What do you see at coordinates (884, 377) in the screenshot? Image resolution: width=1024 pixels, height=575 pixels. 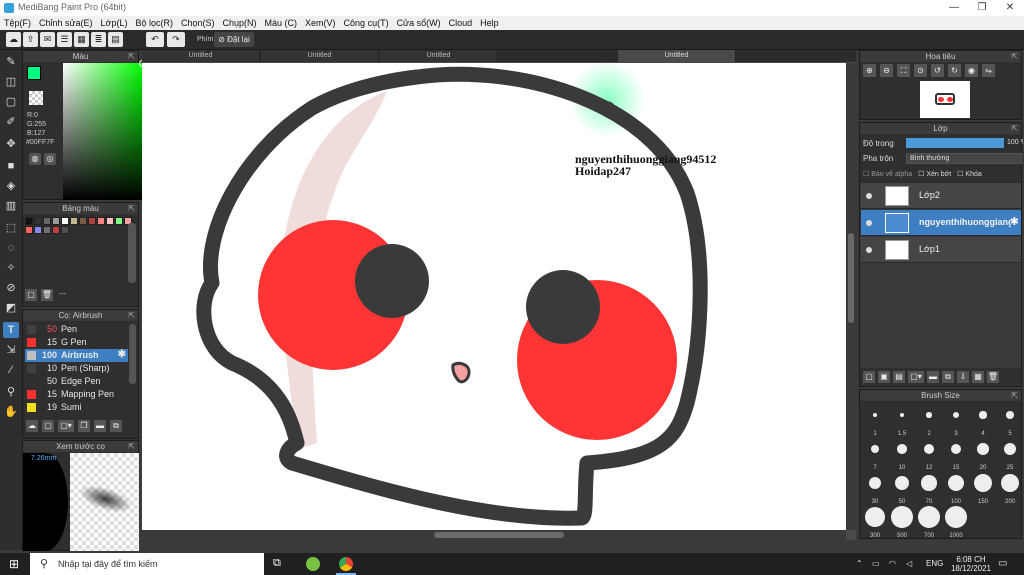 I see `new-halftone-layer-icon: ▣` at bounding box center [884, 377].